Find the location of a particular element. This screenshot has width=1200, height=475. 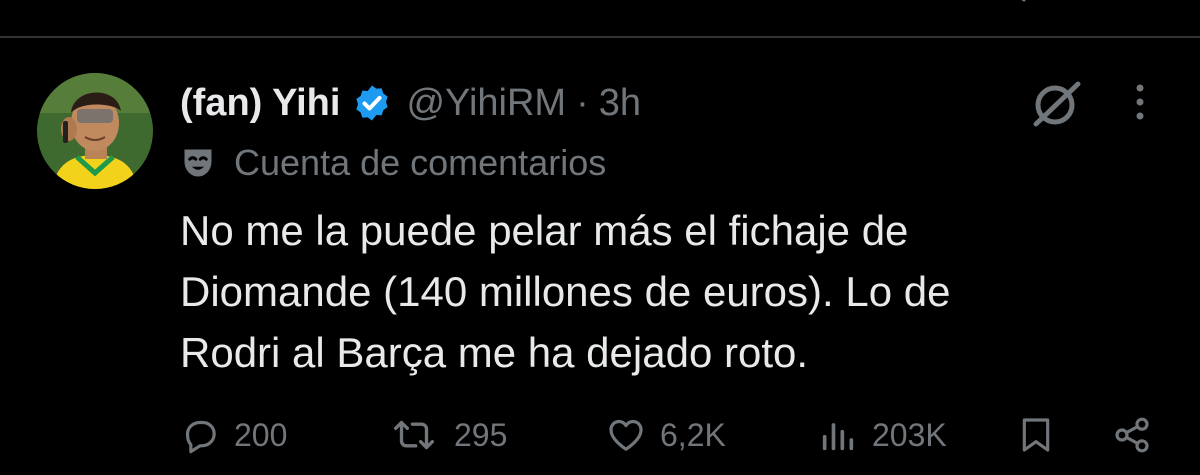

like-count: 6,2K is located at coordinates (693, 434).